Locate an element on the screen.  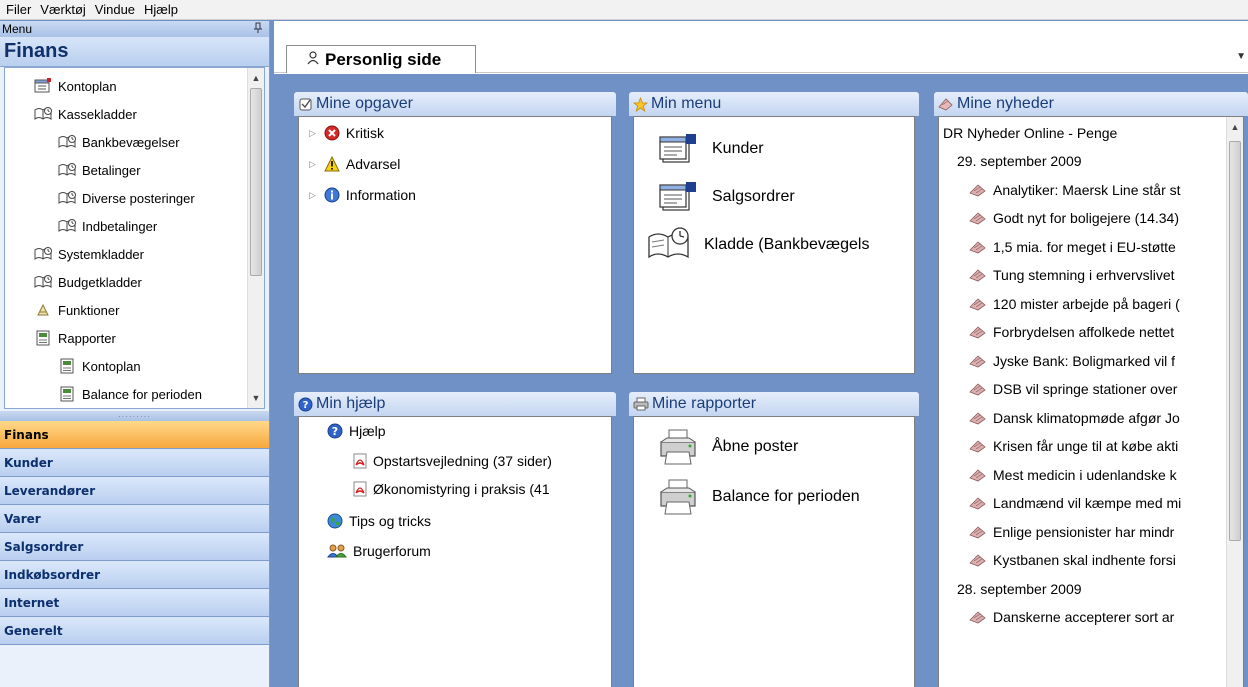
tree-item: Indbetalinger is located at coordinates (107, 226).